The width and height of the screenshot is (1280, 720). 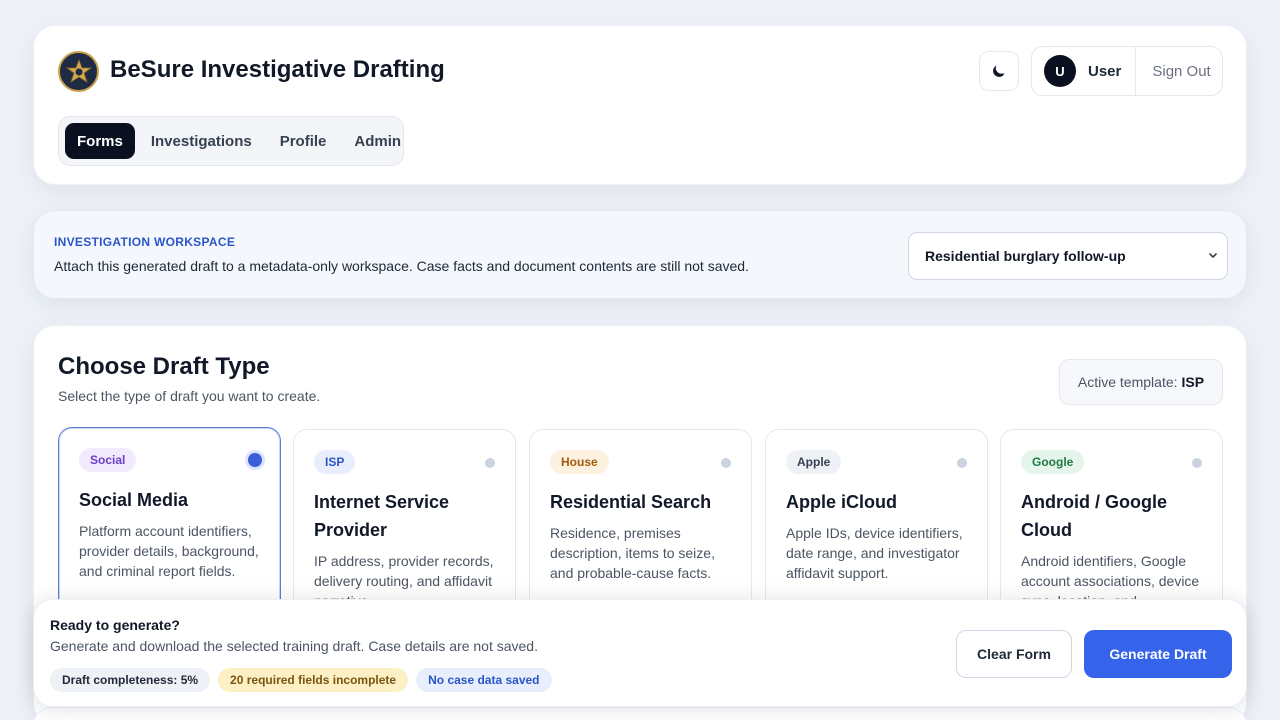 I want to click on active-template-label: Active template:, so click(x=1127, y=382).